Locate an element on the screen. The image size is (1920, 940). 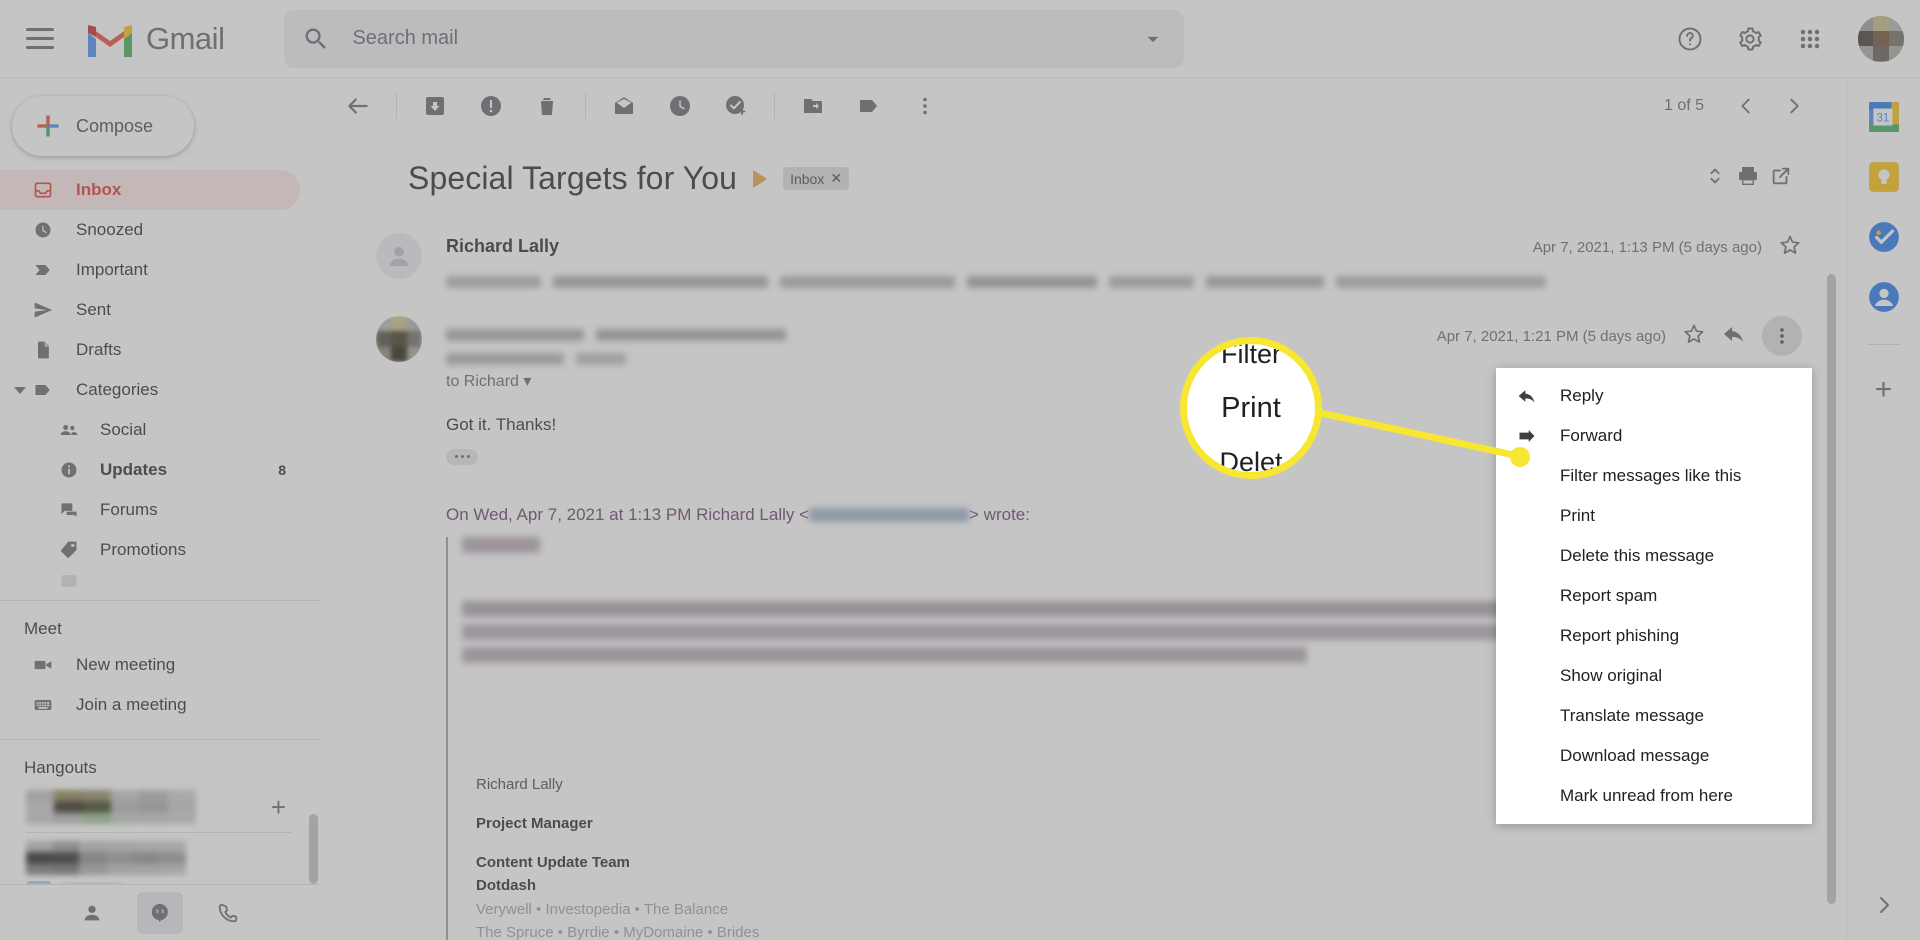
compose-button: Compose is located at coordinates (103, 126).